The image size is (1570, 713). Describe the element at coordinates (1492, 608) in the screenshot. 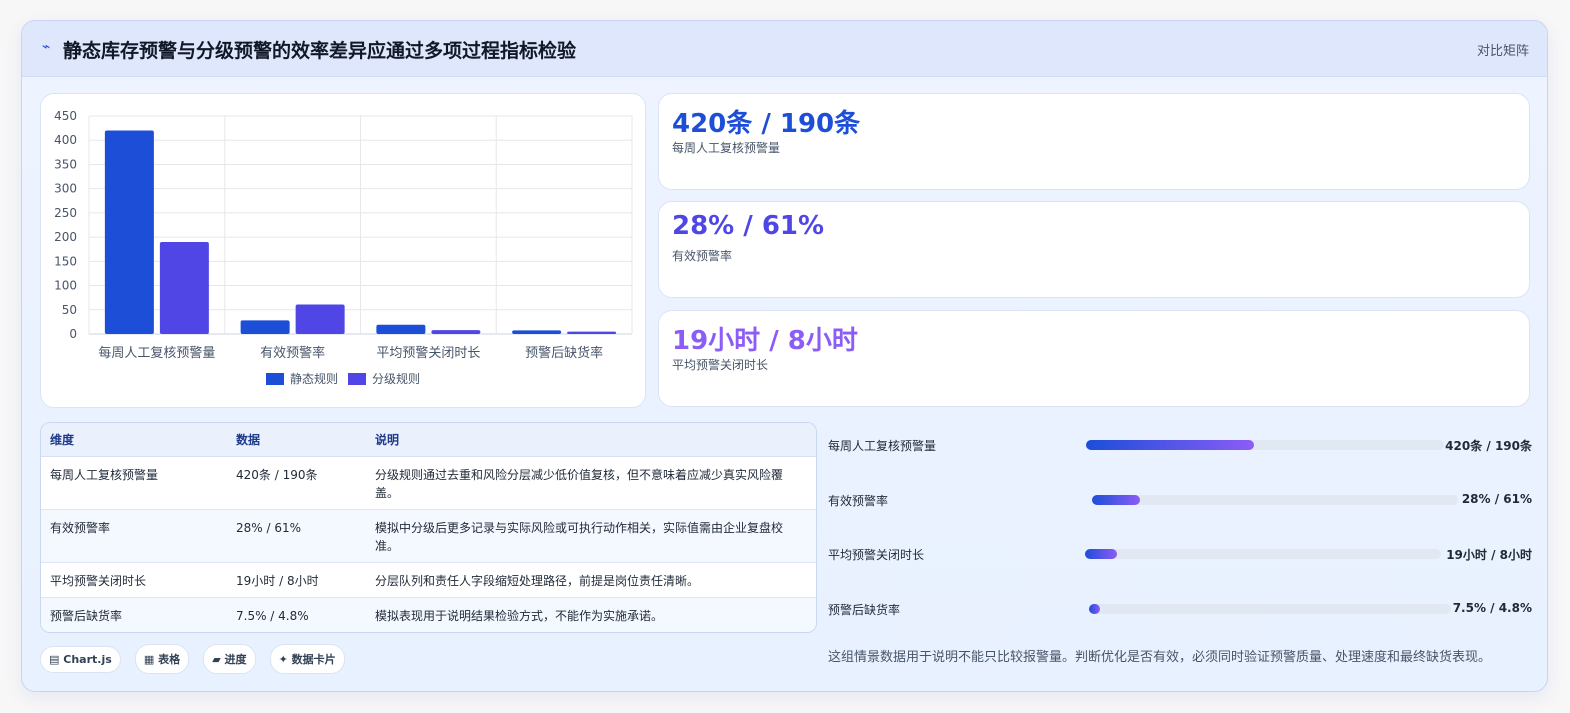

I see `progress-value: 7.5% / 4.8%` at that location.